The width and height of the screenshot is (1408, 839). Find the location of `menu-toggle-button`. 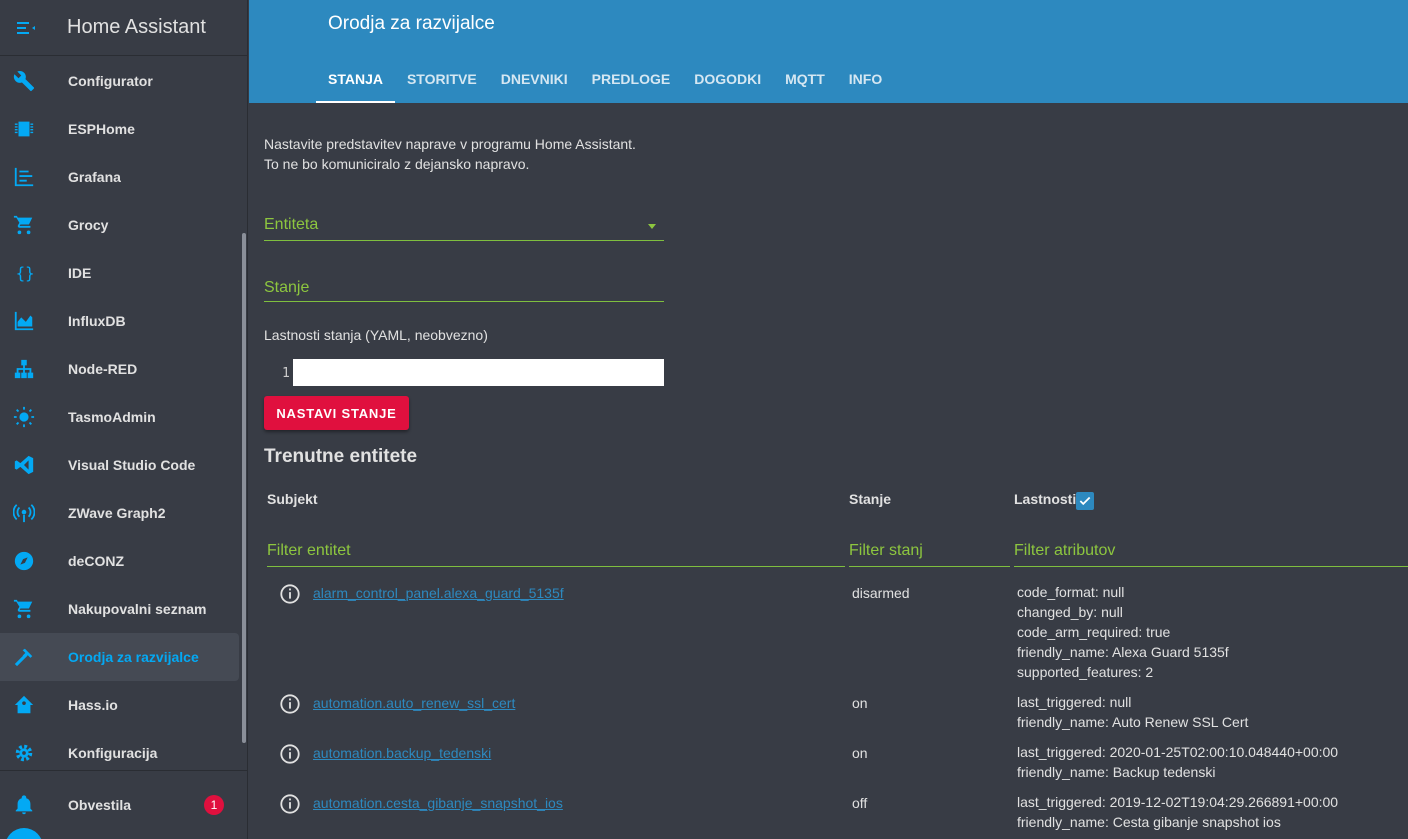

menu-toggle-button is located at coordinates (26, 28).